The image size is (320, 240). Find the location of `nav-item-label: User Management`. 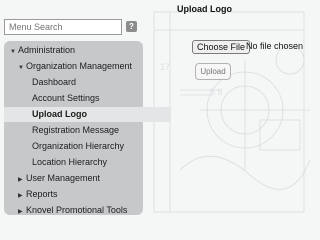

nav-item-label: User Management is located at coordinates (63, 178).